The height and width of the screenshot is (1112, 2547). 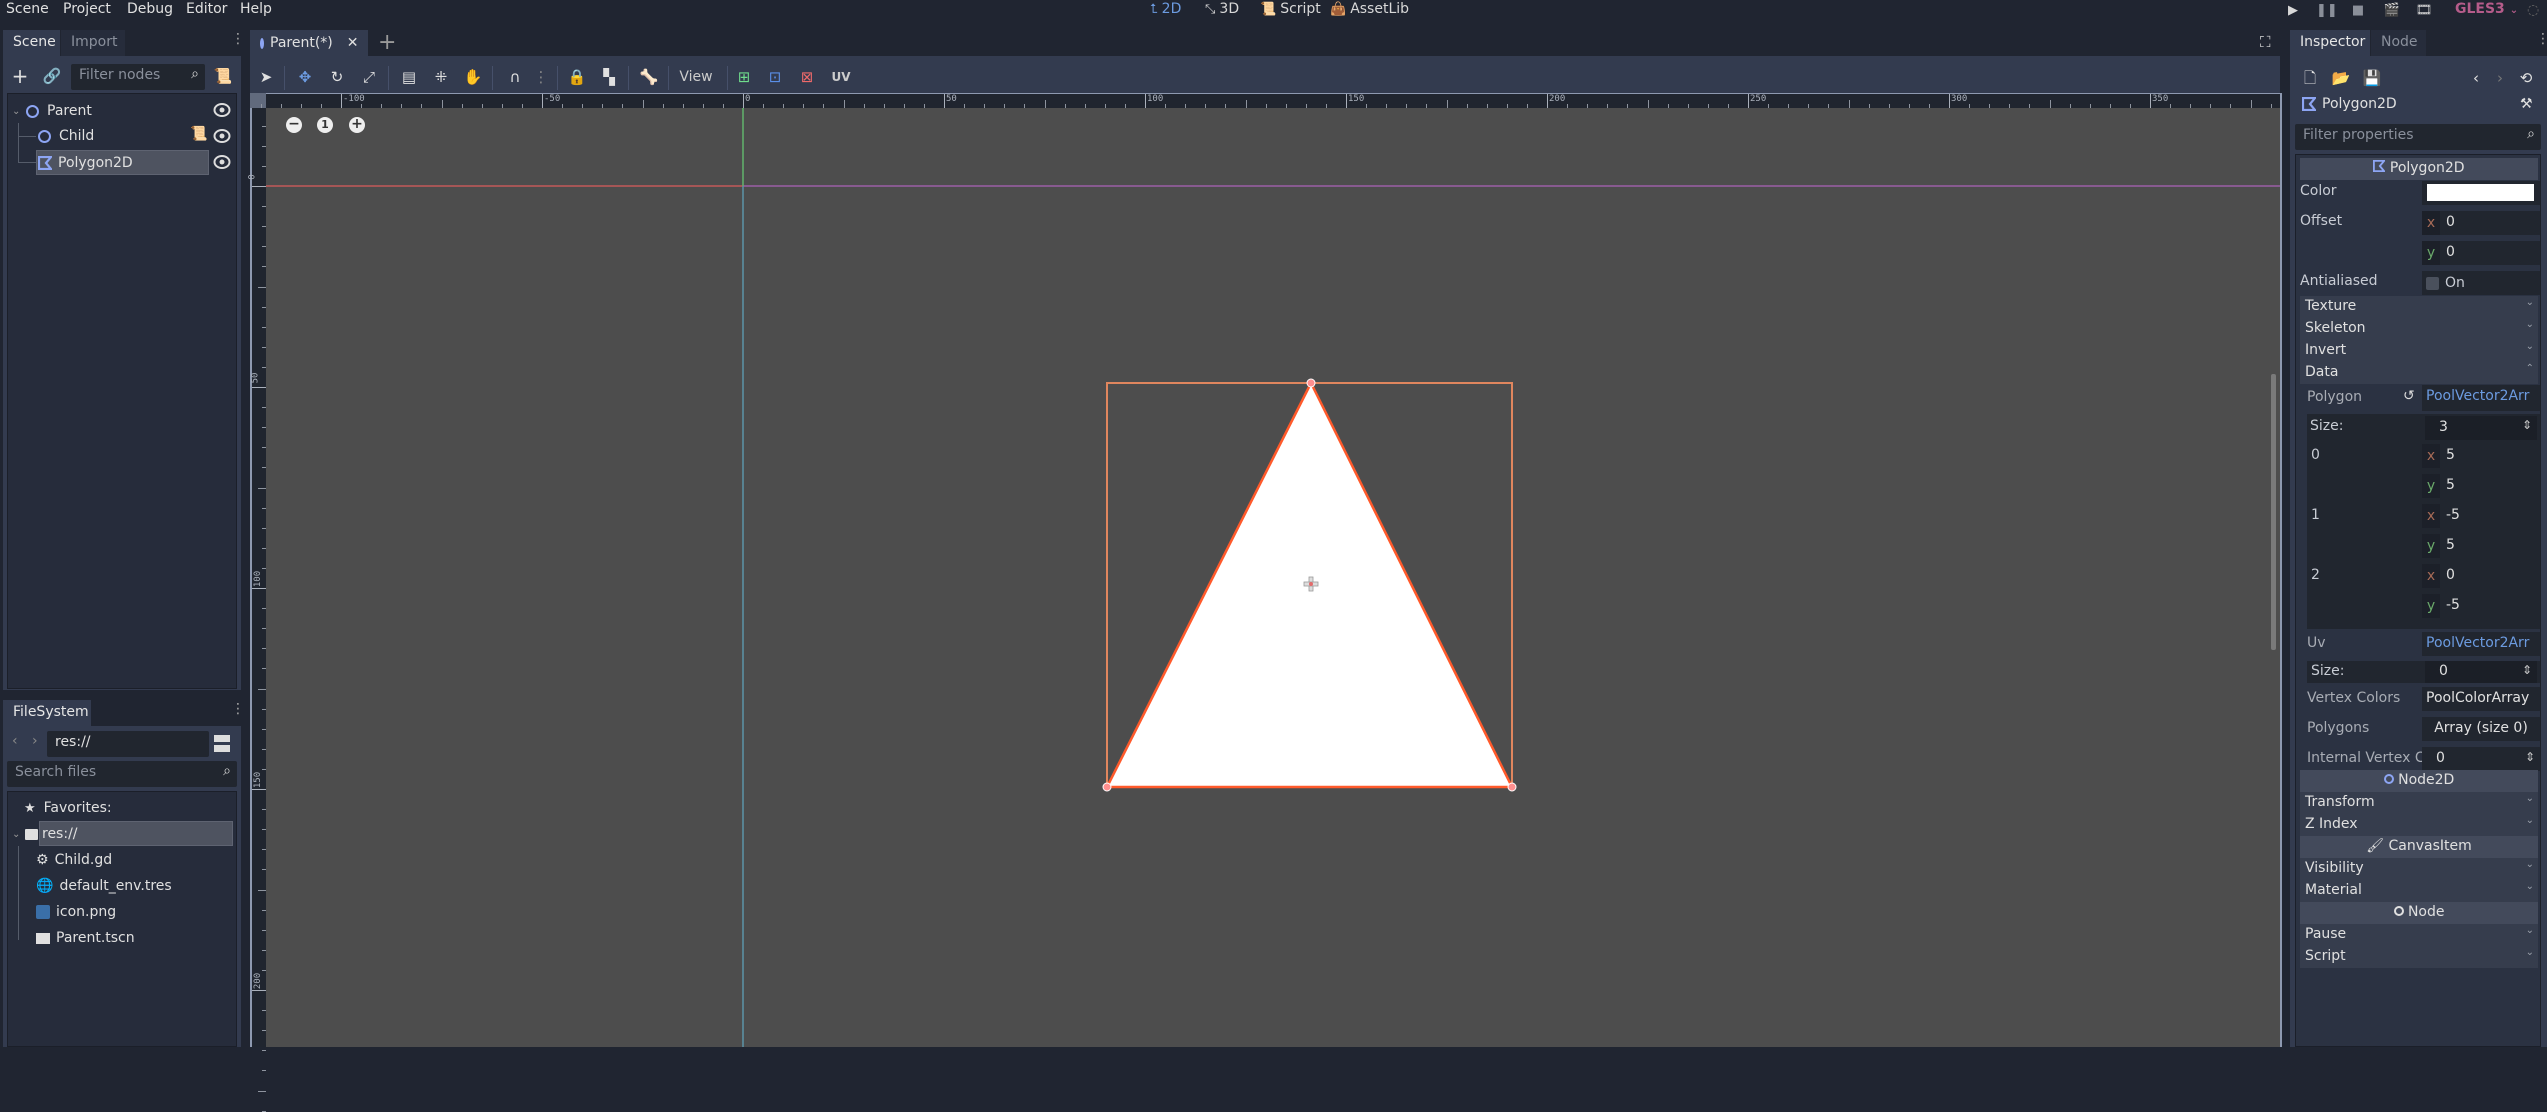 What do you see at coordinates (2419, 373) in the screenshot?
I see `section-data: Data ⌃` at bounding box center [2419, 373].